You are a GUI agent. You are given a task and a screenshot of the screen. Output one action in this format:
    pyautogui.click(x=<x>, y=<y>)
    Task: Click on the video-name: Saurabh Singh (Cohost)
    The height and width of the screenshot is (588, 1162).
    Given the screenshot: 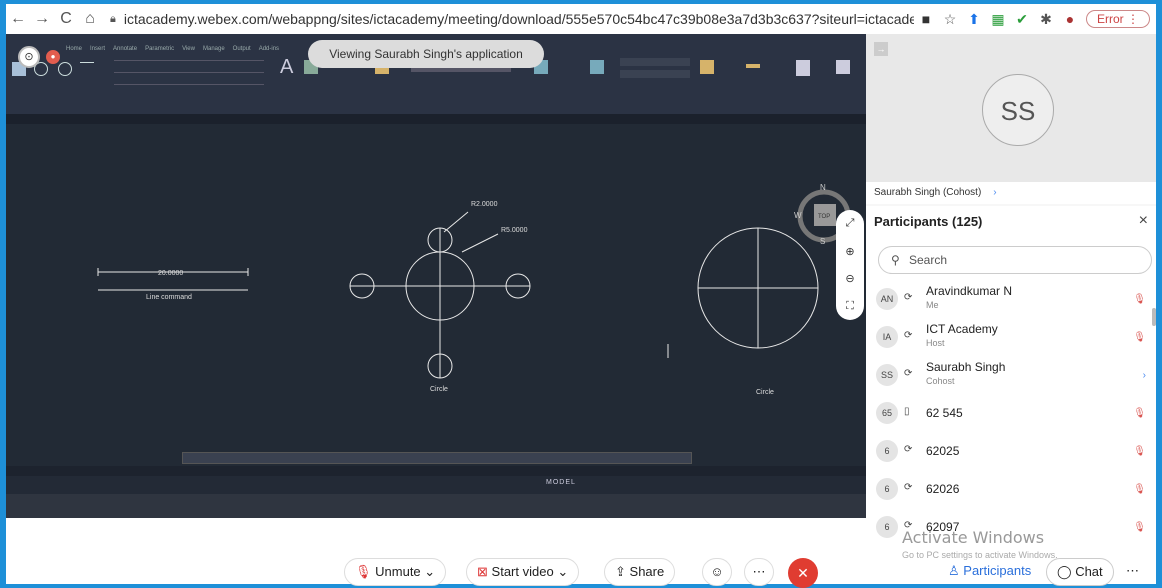 What is the action you would take?
    pyautogui.click(x=928, y=192)
    